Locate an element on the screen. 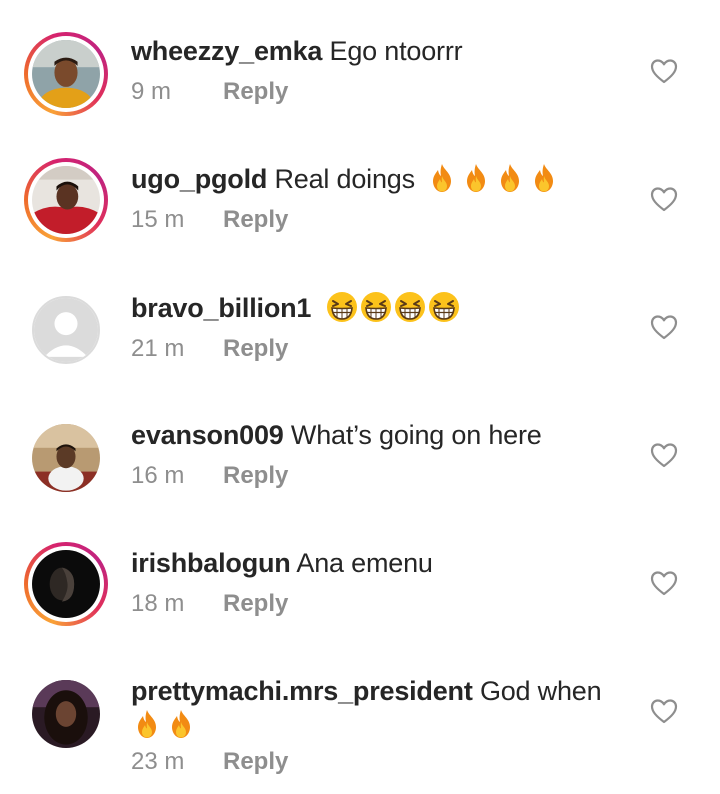 The image size is (720, 794). username: evanson009 is located at coordinates (207, 435).